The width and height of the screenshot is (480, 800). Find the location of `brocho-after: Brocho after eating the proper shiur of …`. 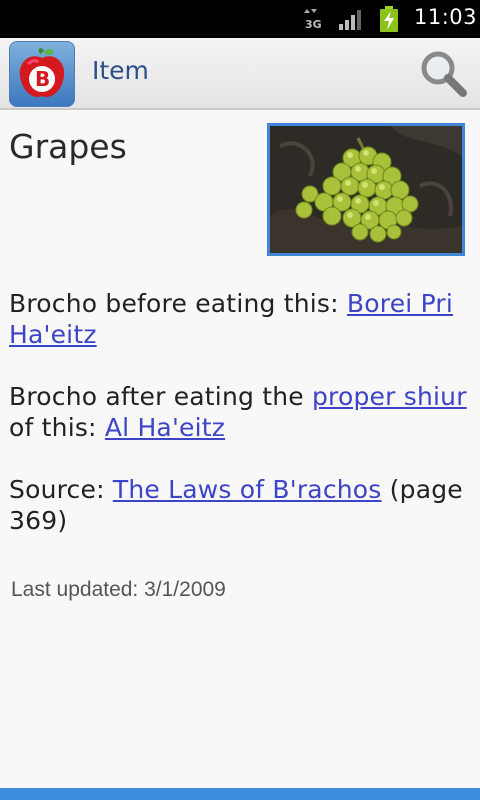

brocho-after: Brocho after eating the proper shiur of … is located at coordinates (239, 412).